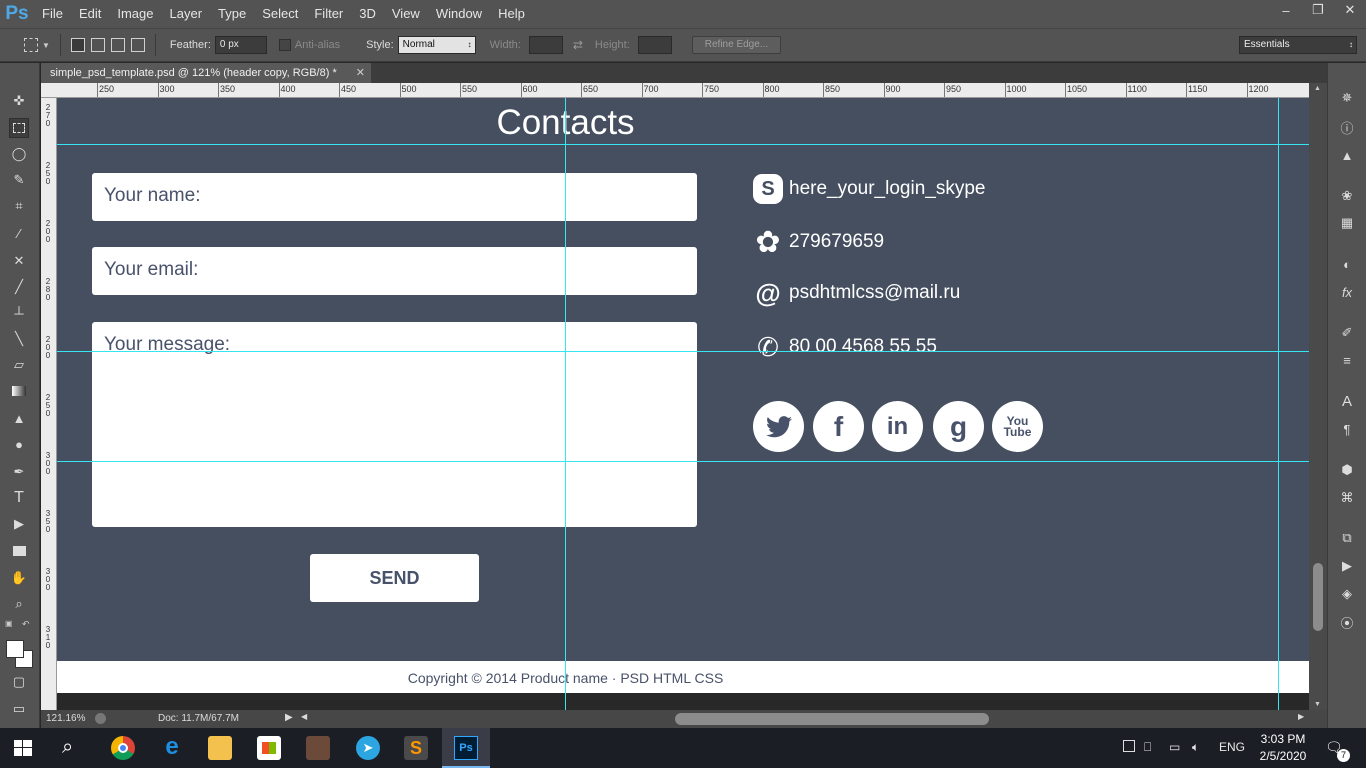 Image resolution: width=1366 pixels, height=768 pixels. What do you see at coordinates (19, 524) in the screenshot?
I see `path-select-tool-icon: ▶` at bounding box center [19, 524].